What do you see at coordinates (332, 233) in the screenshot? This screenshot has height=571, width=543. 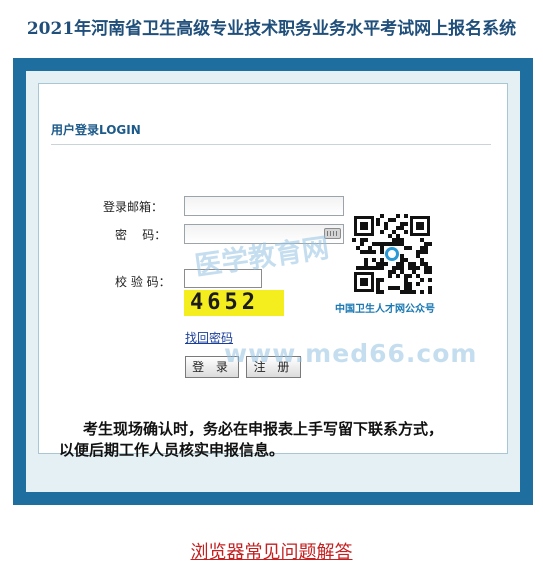 I see `keyboard-icon` at bounding box center [332, 233].